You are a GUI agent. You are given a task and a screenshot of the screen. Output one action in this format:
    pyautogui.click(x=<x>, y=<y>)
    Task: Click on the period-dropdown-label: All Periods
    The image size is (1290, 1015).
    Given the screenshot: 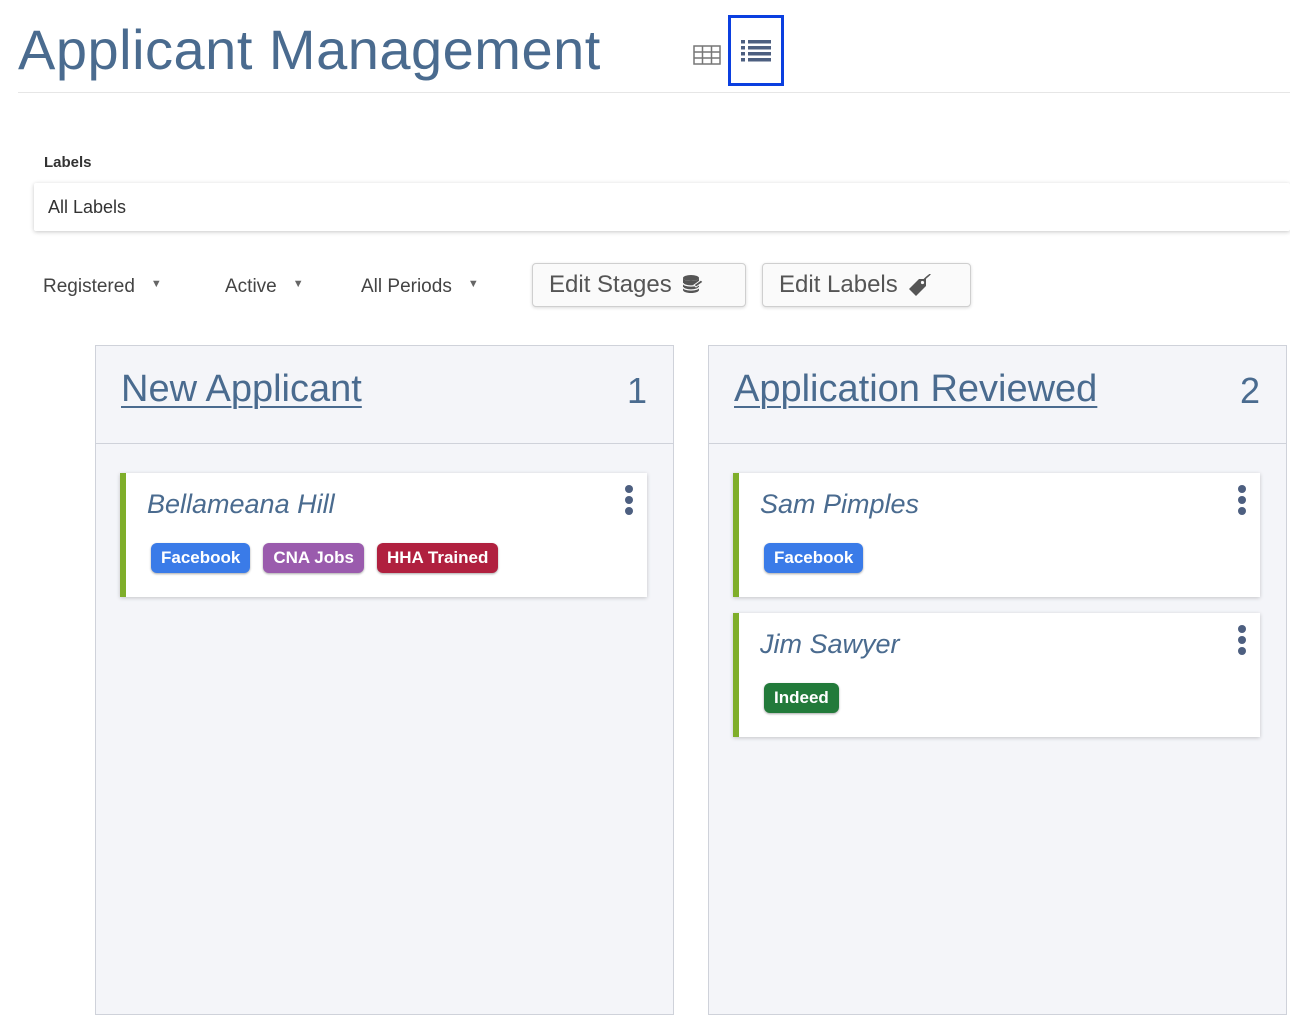 What is the action you would take?
    pyautogui.click(x=406, y=286)
    